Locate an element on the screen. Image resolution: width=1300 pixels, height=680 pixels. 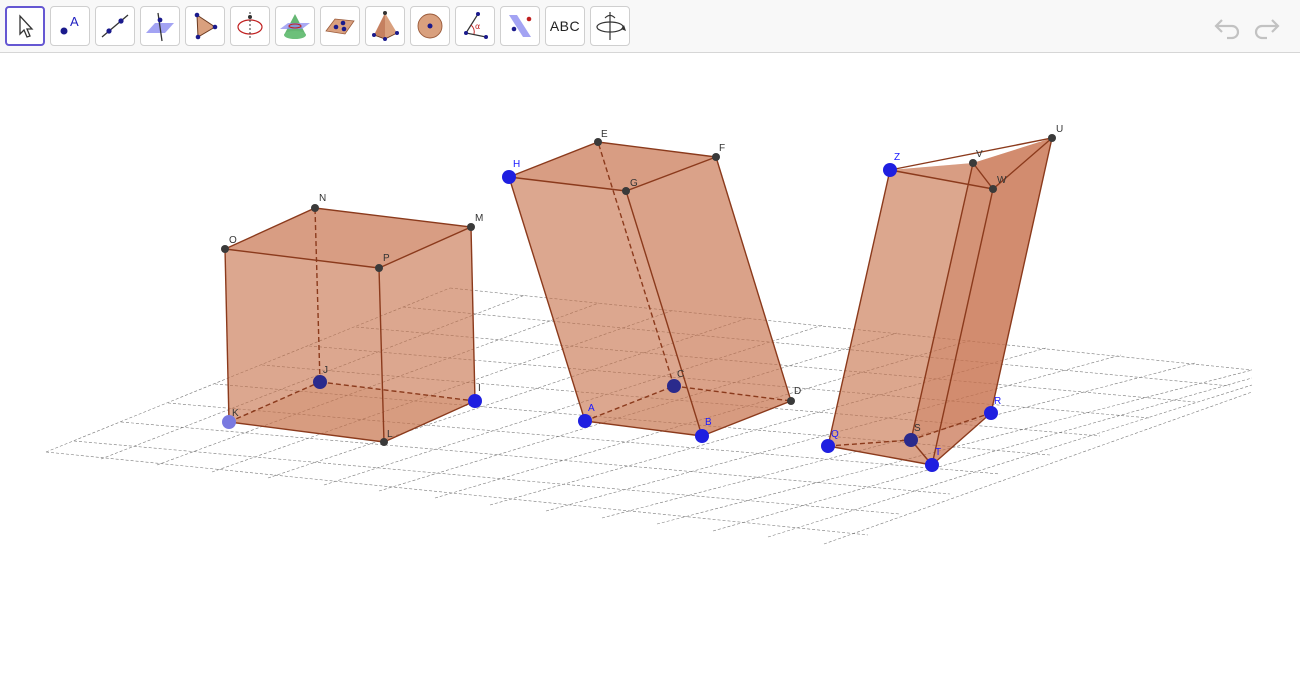
label-Z: Z is located at coordinates (897, 157).